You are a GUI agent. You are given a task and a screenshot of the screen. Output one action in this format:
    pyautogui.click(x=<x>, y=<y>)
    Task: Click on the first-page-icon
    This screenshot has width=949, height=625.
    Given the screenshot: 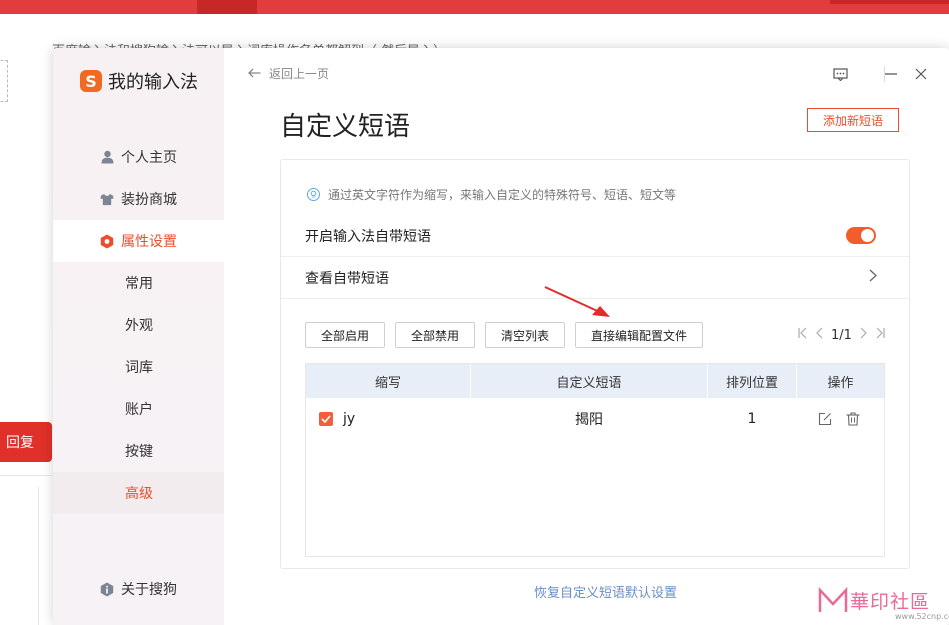 What is the action you would take?
    pyautogui.click(x=803, y=335)
    